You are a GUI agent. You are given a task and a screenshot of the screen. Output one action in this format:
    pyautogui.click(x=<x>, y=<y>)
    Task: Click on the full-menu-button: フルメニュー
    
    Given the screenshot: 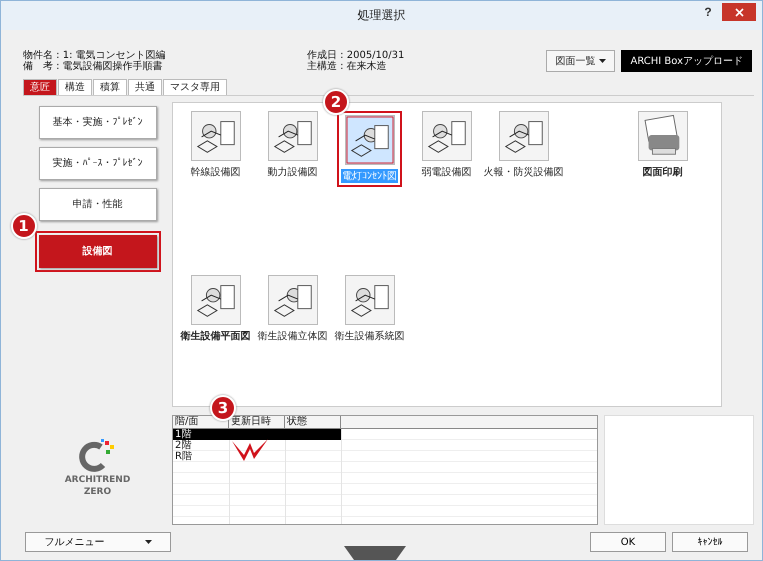 What is the action you would take?
    pyautogui.click(x=98, y=542)
    